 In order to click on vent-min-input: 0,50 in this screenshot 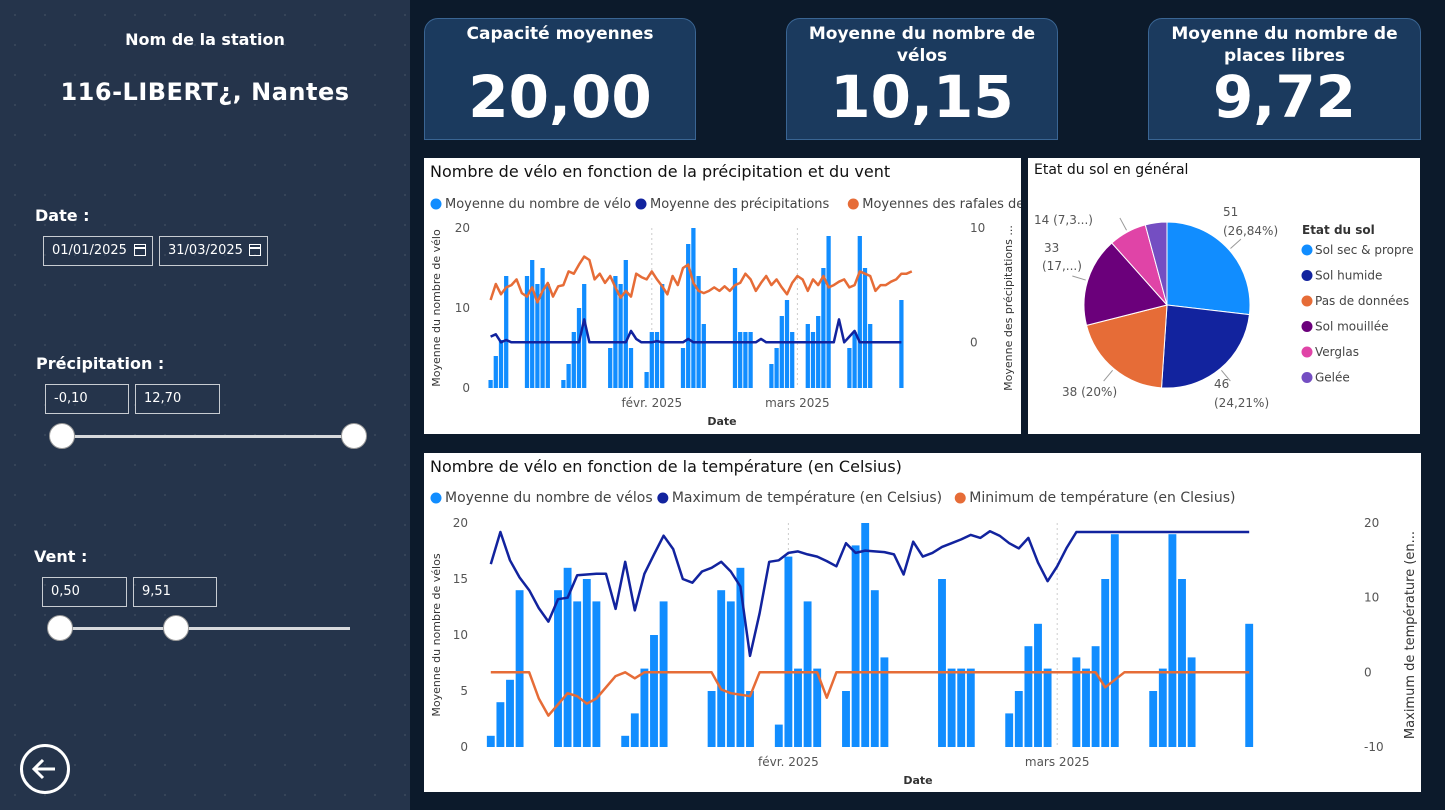, I will do `click(84, 592)`.